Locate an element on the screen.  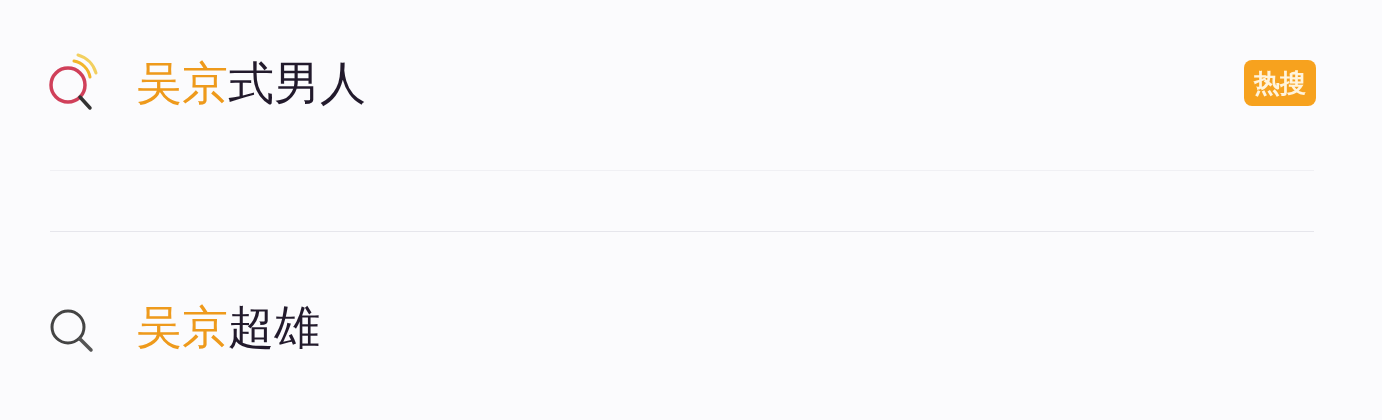
suggestion-text: 吴京式男人 is located at coordinates (251, 83).